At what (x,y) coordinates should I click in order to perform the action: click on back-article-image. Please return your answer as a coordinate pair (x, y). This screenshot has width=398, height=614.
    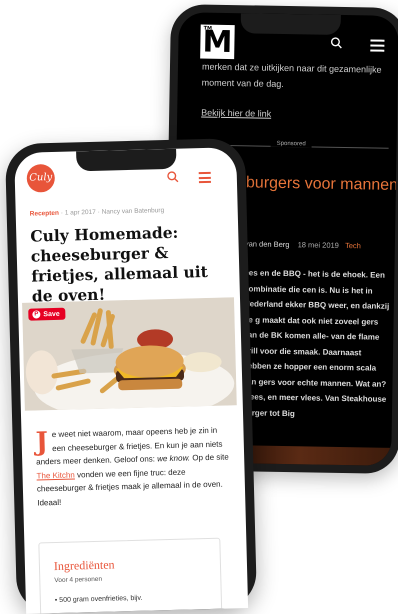
    Looking at the image, I should click on (314, 455).